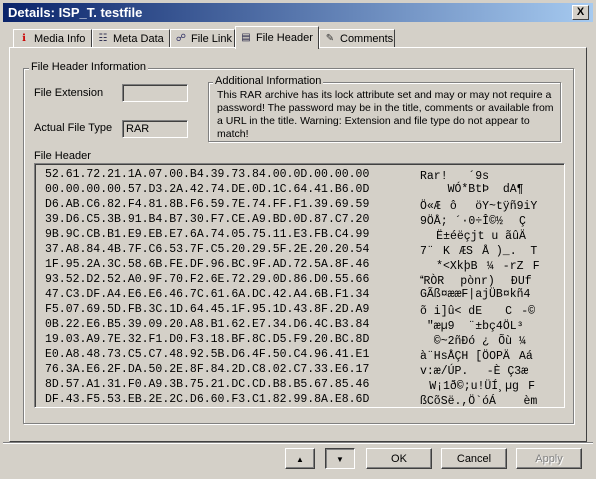 The height and width of the screenshot is (479, 596). Describe the element at coordinates (155, 93) in the screenshot. I see `file-extension-field` at that location.